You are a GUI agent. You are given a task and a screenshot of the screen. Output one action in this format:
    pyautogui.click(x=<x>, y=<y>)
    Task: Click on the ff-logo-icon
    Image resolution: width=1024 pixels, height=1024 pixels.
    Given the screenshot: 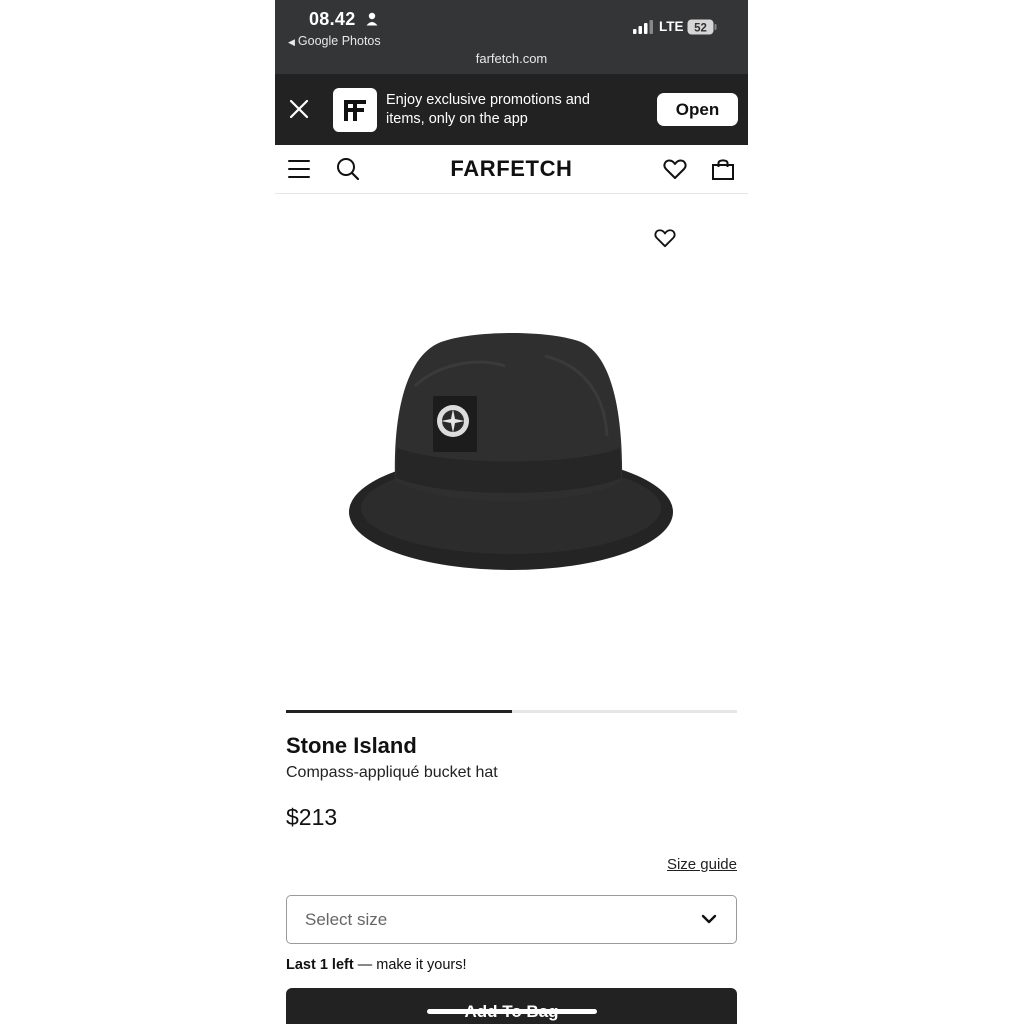 What is the action you would take?
    pyautogui.click(x=355, y=110)
    